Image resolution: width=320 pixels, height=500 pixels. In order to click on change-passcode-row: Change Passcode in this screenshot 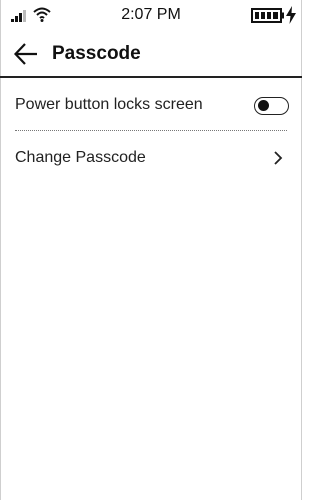, I will do `click(151, 159)`.